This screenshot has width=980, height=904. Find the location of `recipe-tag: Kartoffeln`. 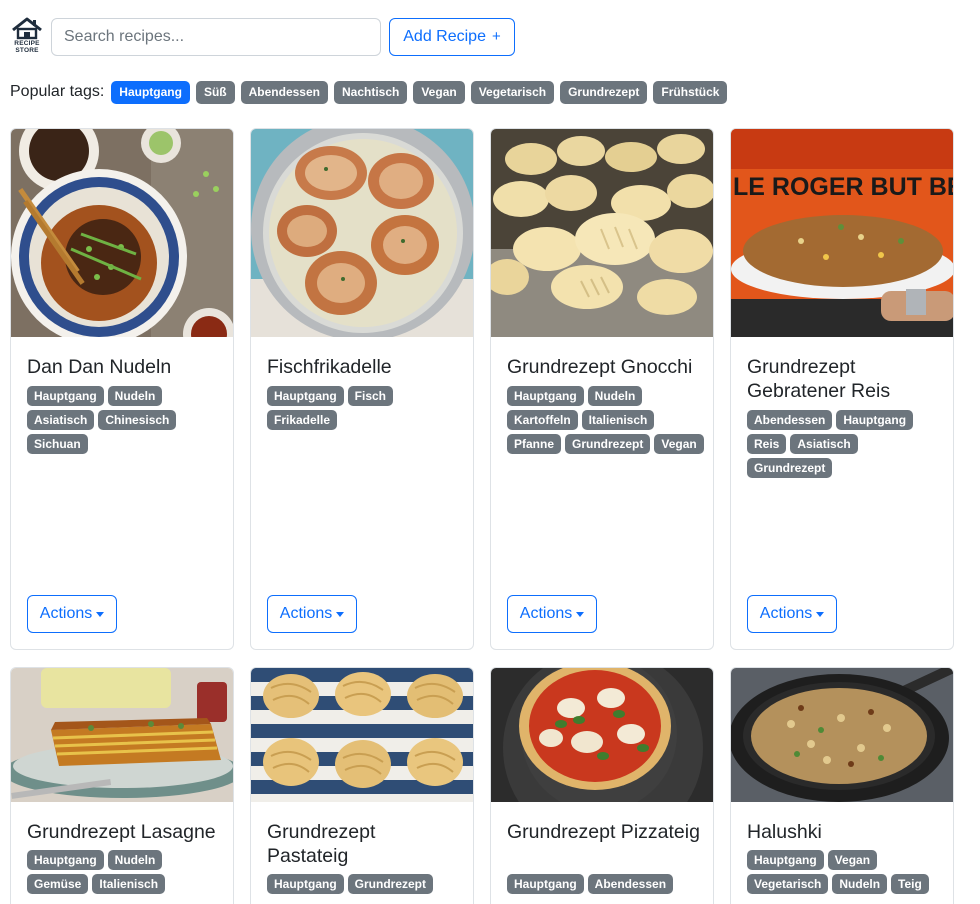

recipe-tag: Kartoffeln is located at coordinates (542, 420).